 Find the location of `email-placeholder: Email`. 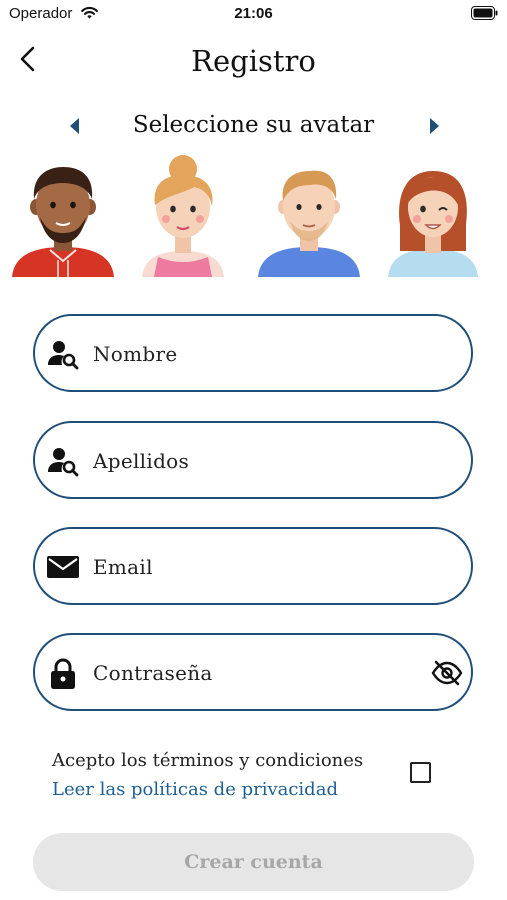

email-placeholder: Email is located at coordinates (123, 567).